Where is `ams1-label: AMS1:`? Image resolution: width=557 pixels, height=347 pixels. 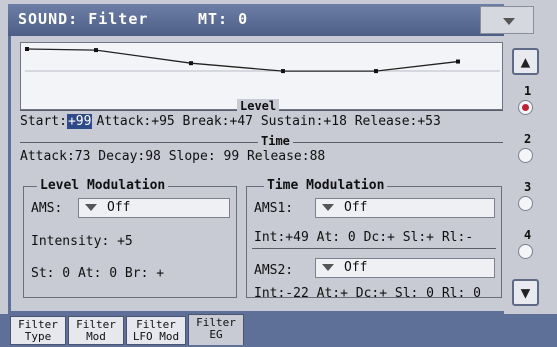
ams1-label: AMS1: is located at coordinates (274, 208).